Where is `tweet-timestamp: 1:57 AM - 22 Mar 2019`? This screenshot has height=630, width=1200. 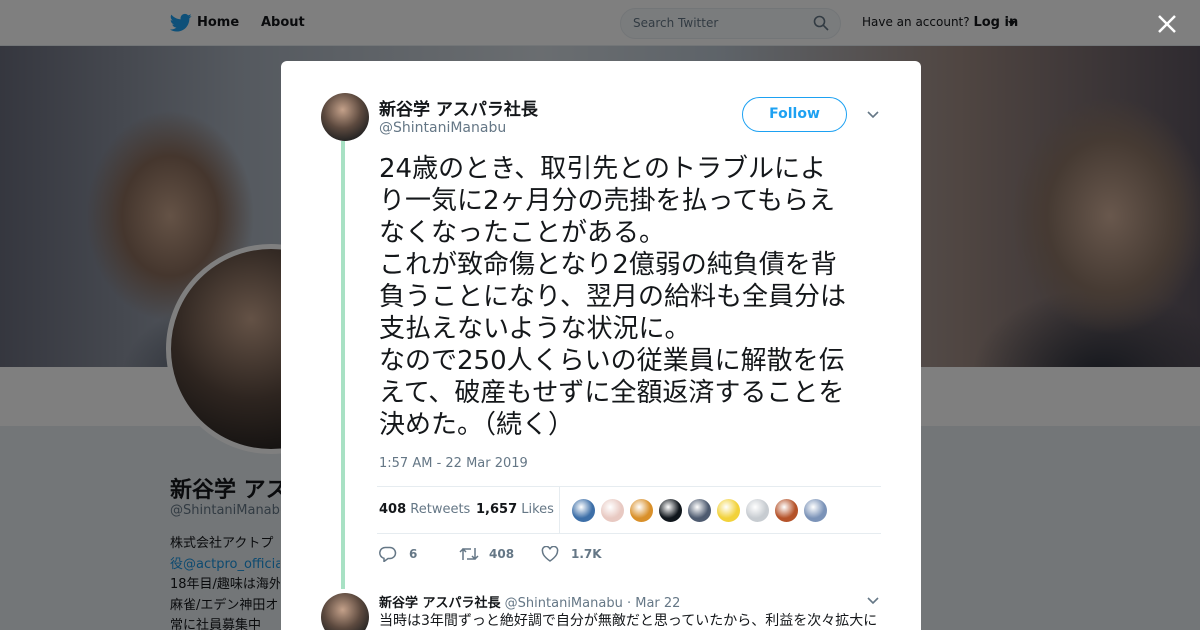 tweet-timestamp: 1:57 AM - 22 Mar 2019 is located at coordinates (453, 463).